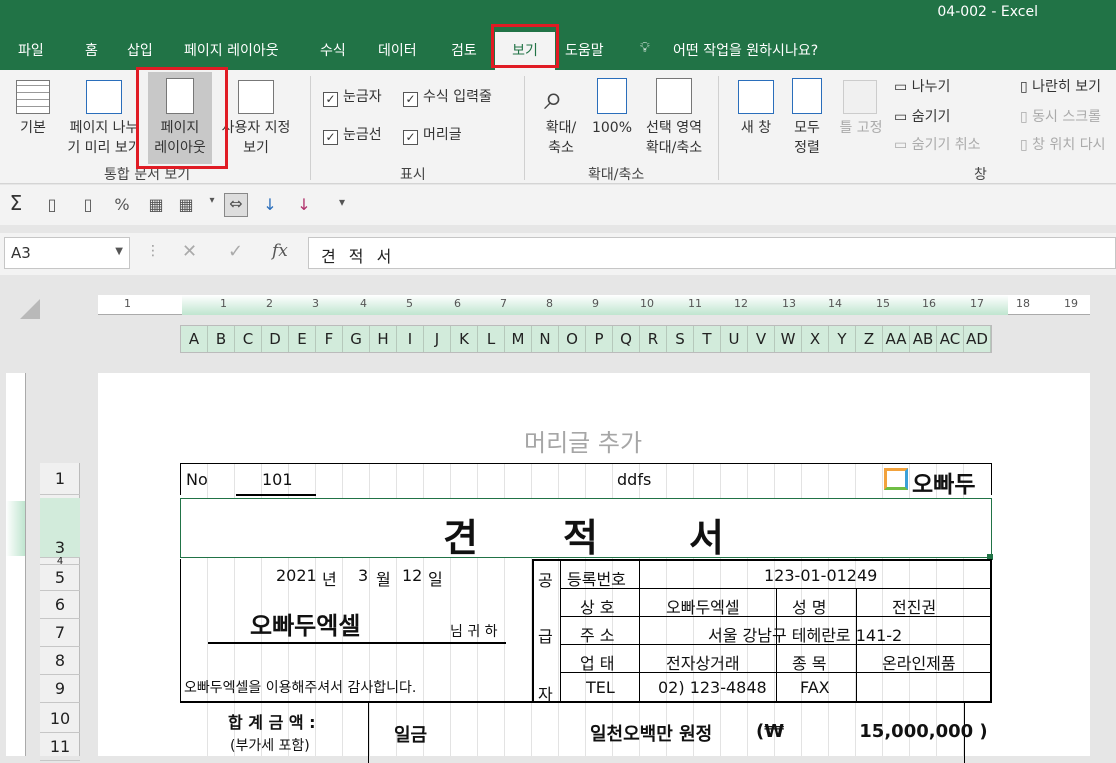  What do you see at coordinates (60, 661) in the screenshot?
I see `row-header-8: 8` at bounding box center [60, 661].